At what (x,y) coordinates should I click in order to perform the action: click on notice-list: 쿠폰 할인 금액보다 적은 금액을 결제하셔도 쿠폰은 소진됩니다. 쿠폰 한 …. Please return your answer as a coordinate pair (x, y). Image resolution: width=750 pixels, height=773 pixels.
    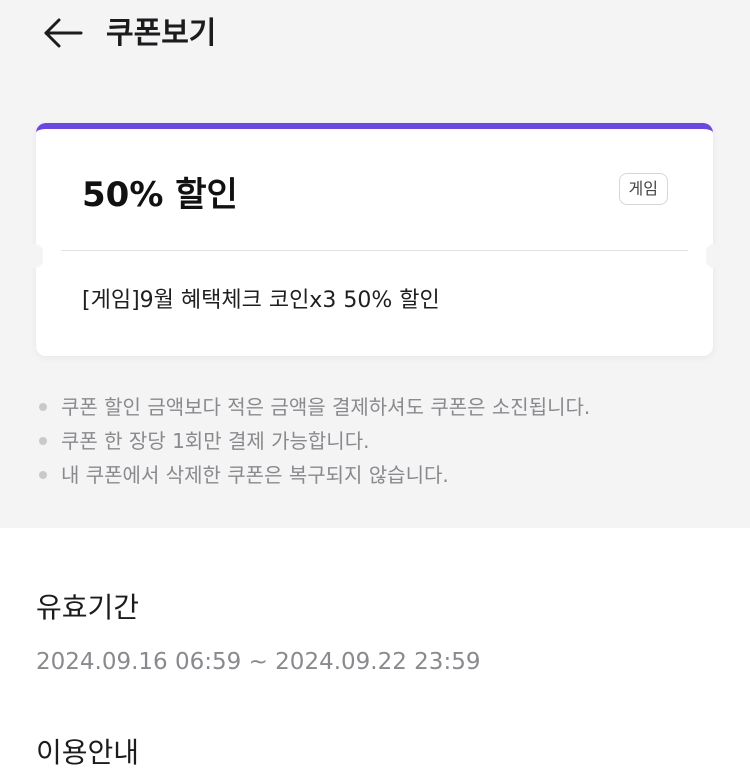
    Looking at the image, I should click on (381, 441).